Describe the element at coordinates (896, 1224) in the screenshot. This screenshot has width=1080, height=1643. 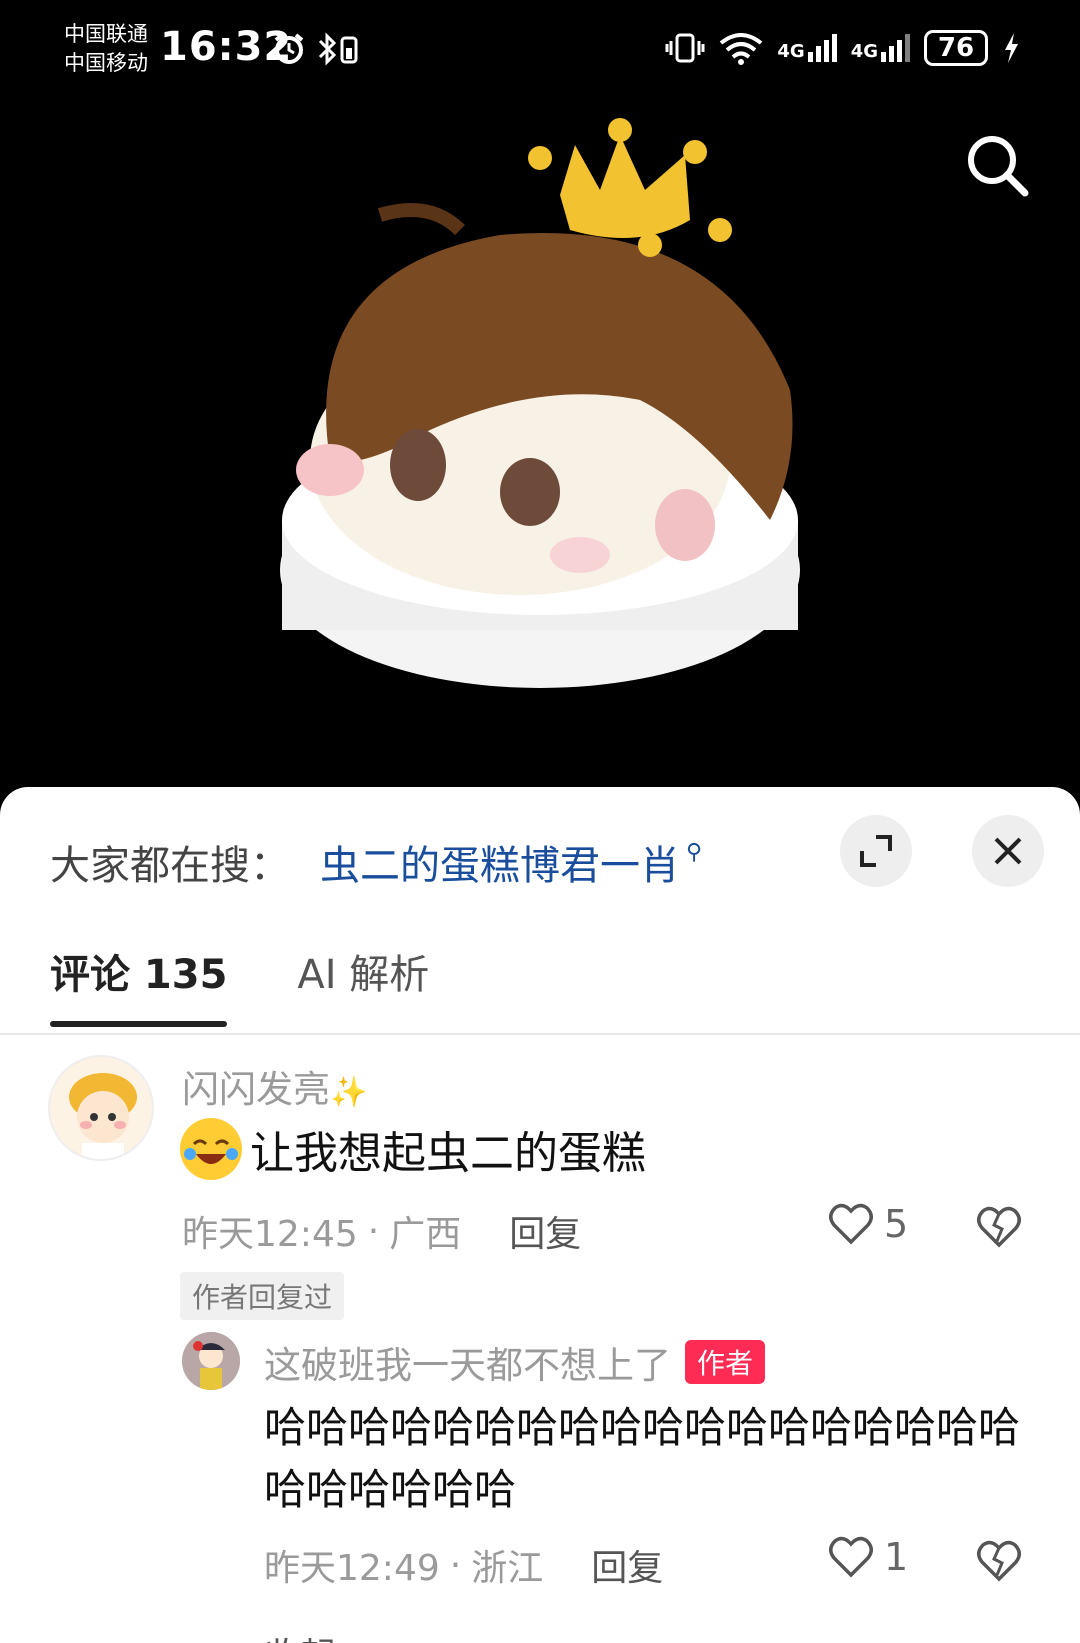
I see `like-count: 5` at that location.